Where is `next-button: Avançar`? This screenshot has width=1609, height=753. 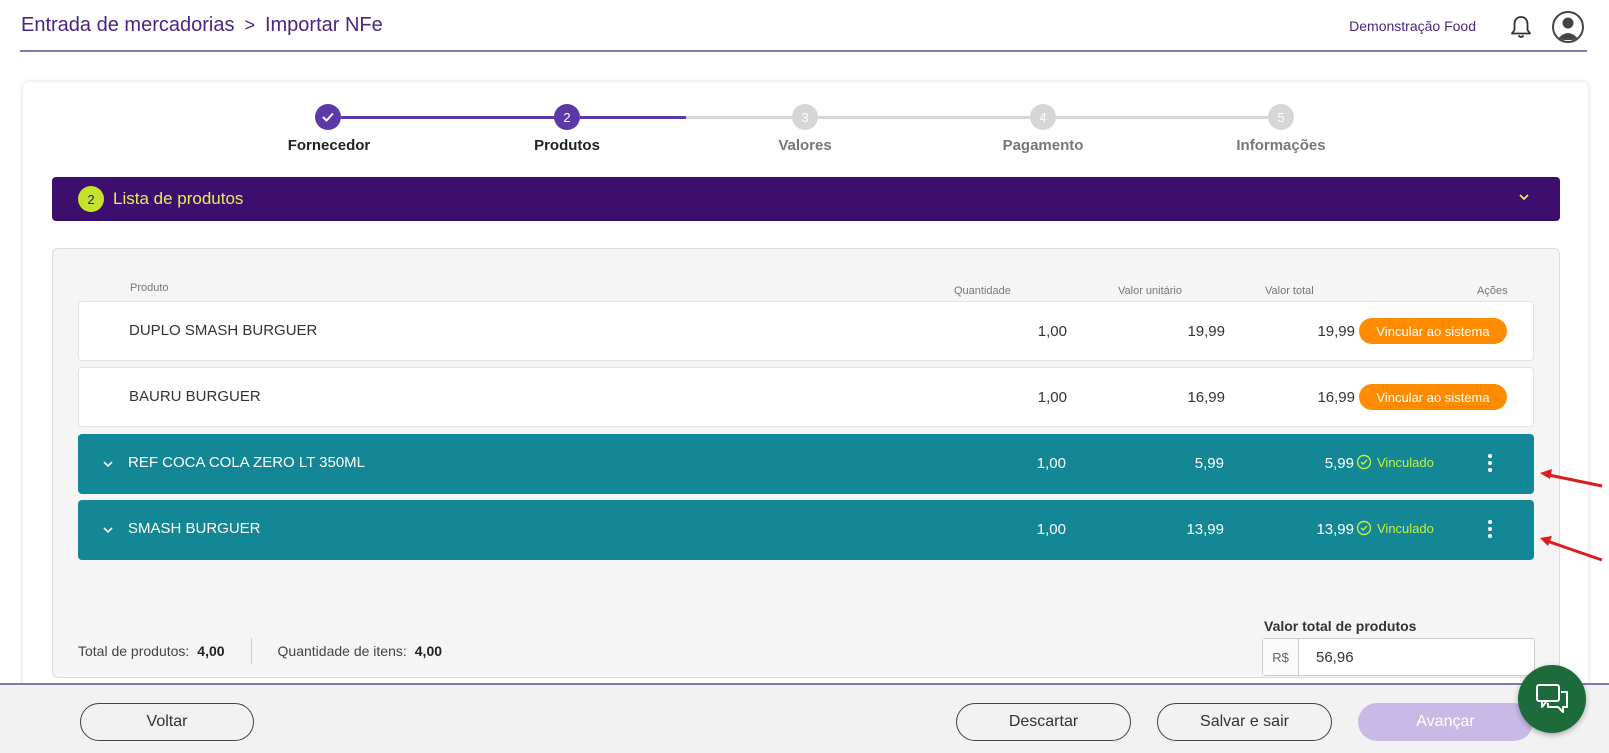
next-button: Avançar is located at coordinates (1445, 722).